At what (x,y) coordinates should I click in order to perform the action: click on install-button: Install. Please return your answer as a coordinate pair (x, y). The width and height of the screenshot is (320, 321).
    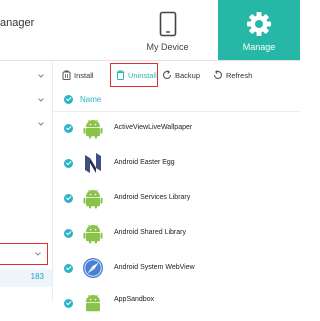
    Looking at the image, I should click on (78, 75).